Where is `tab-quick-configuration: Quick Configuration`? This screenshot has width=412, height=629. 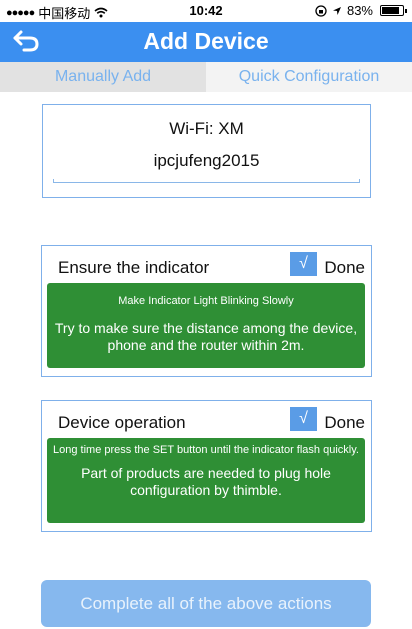
tab-quick-configuration: Quick Configuration is located at coordinates (309, 77).